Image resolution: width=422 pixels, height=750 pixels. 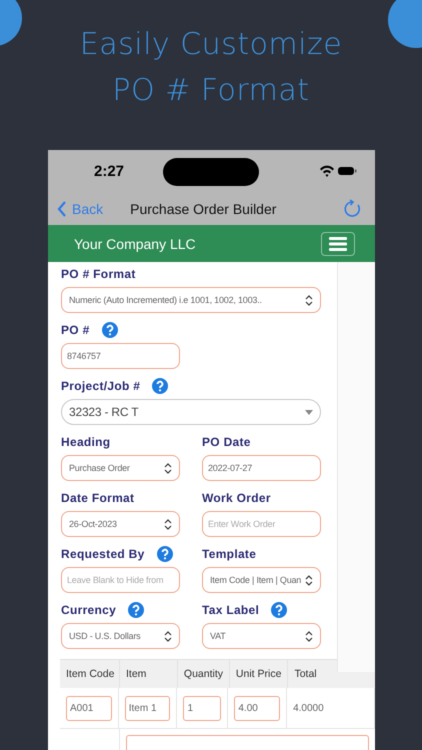 What do you see at coordinates (191, 300) in the screenshot?
I see `select-field: Numeric (Auto Incremented) i.e 1001, 1002, 1003..` at bounding box center [191, 300].